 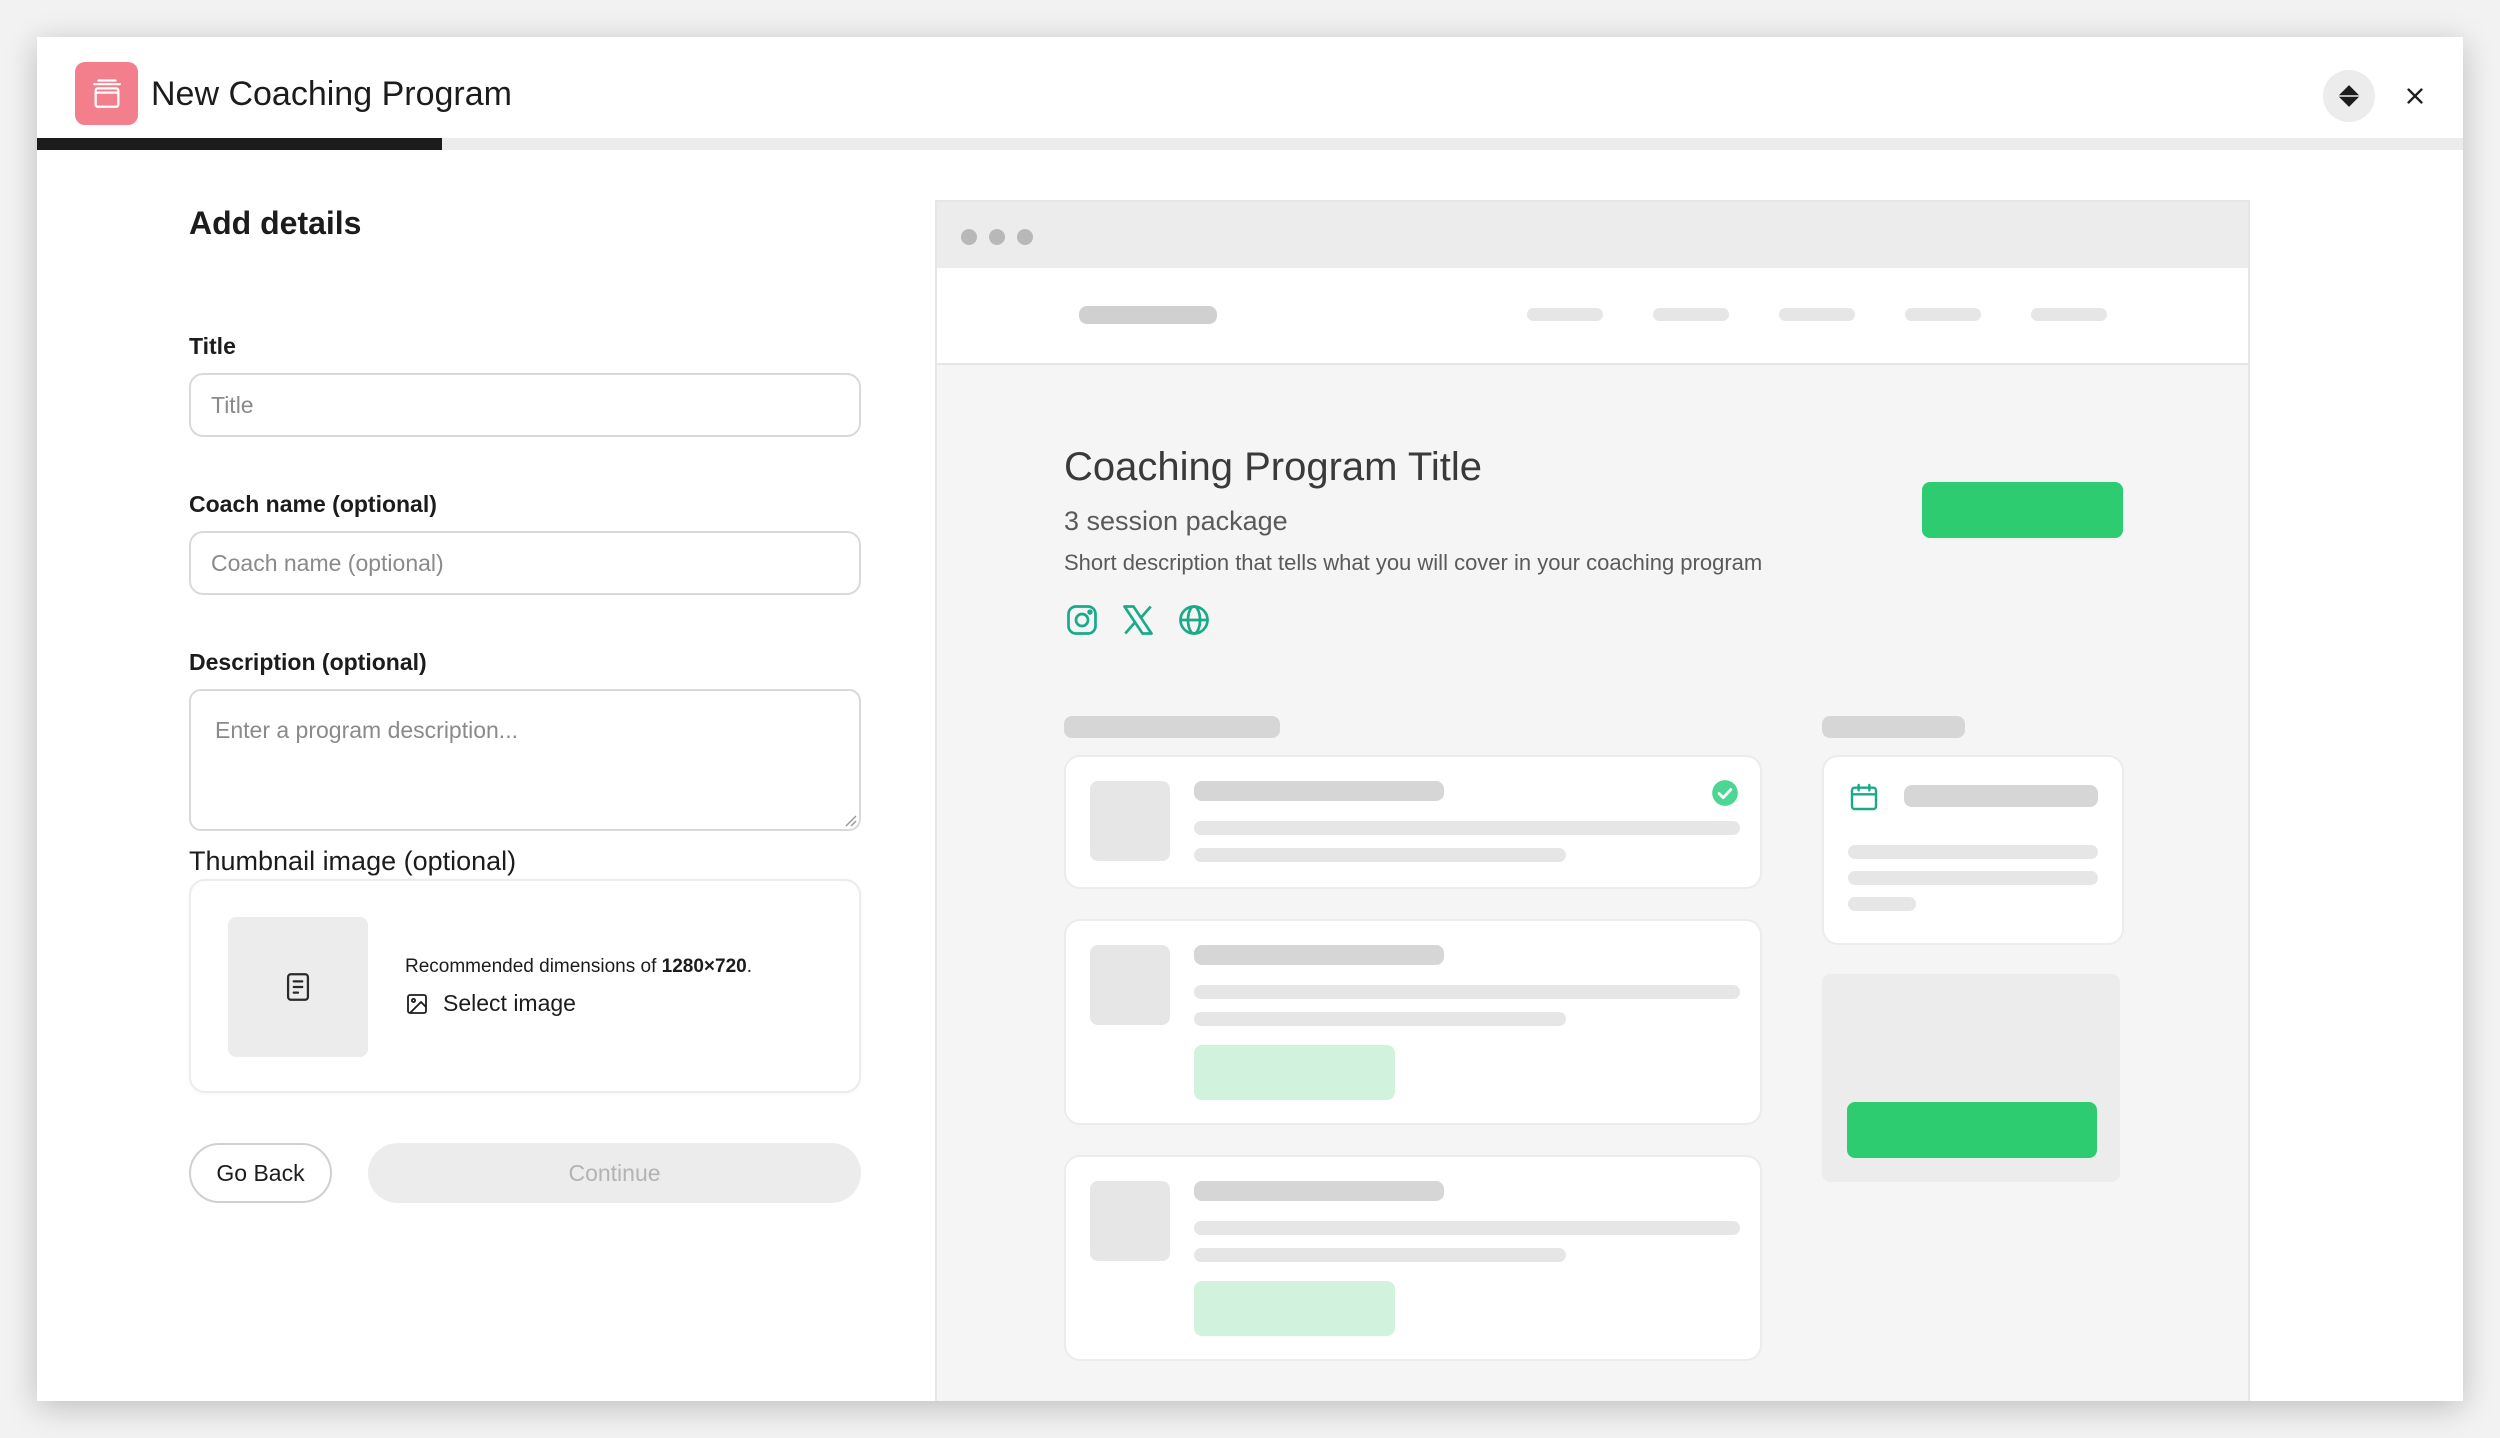 What do you see at coordinates (1592, 235) in the screenshot?
I see `browser-bar` at bounding box center [1592, 235].